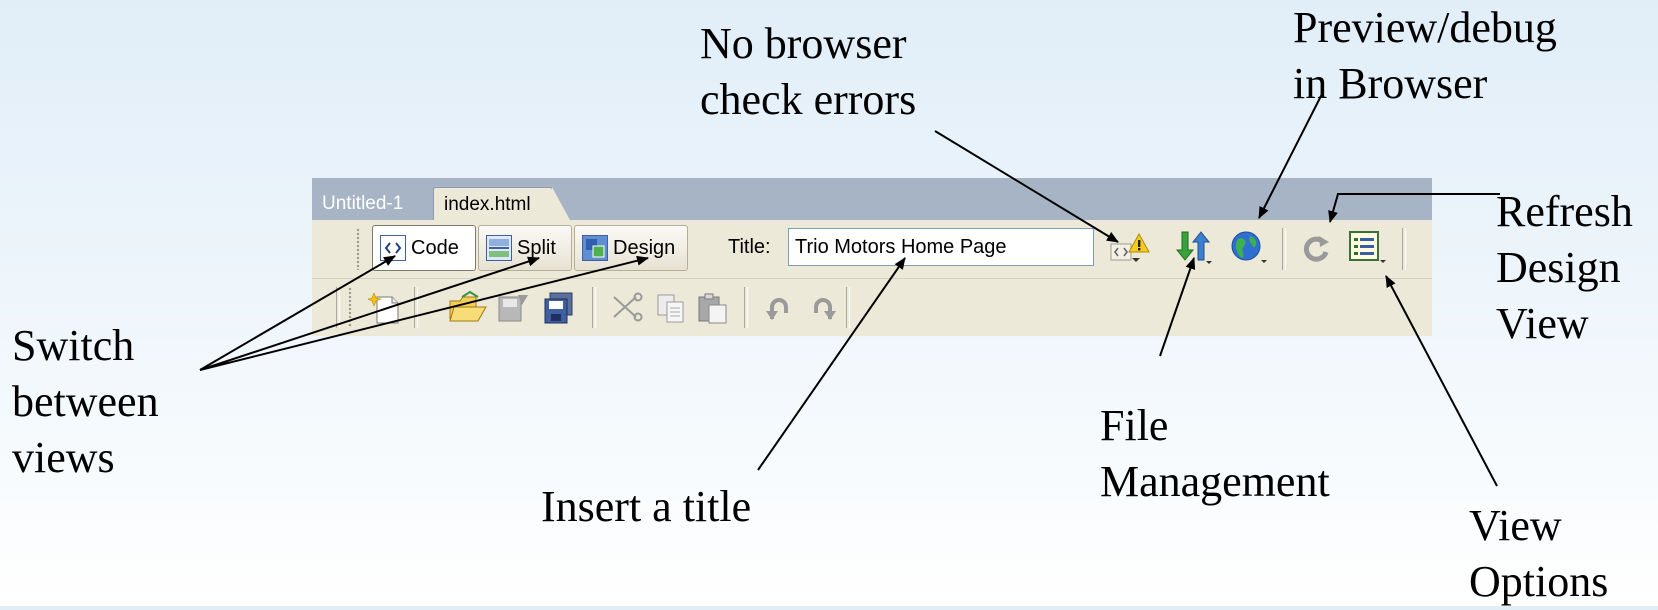 This screenshot has width=1658, height=610. I want to click on split-view-button: Split, so click(525, 248).